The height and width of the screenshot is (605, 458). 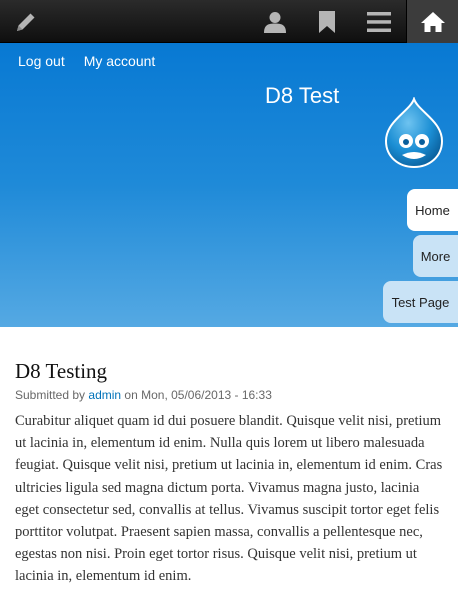 I want to click on bookmark-icon, so click(x=327, y=21).